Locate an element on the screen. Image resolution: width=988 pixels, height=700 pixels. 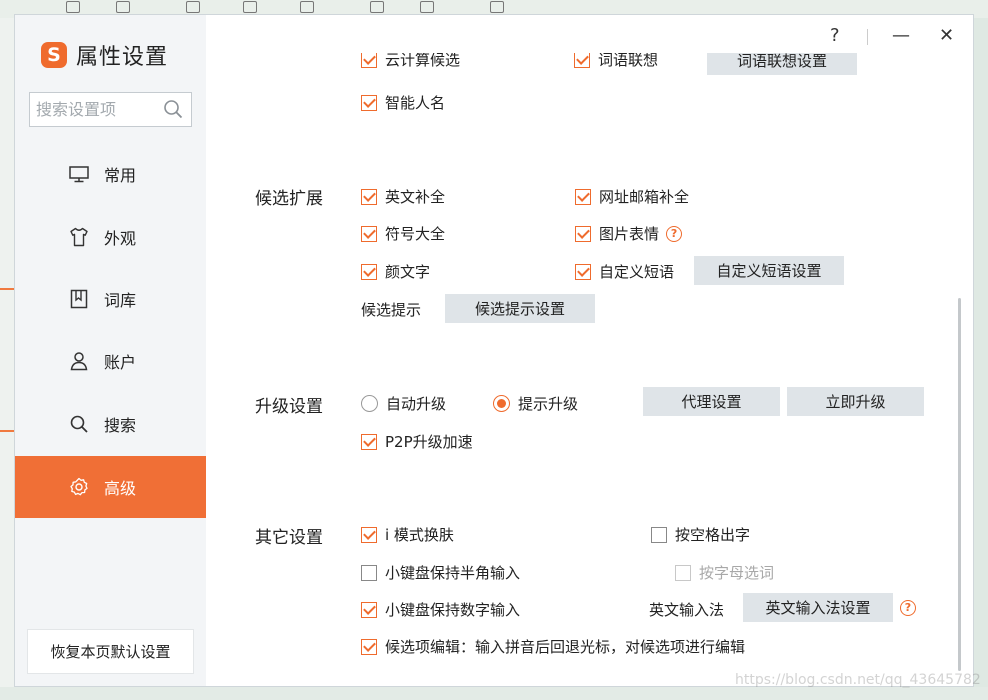
kaomoji-checkbox: 颜文字 is located at coordinates (395, 271).